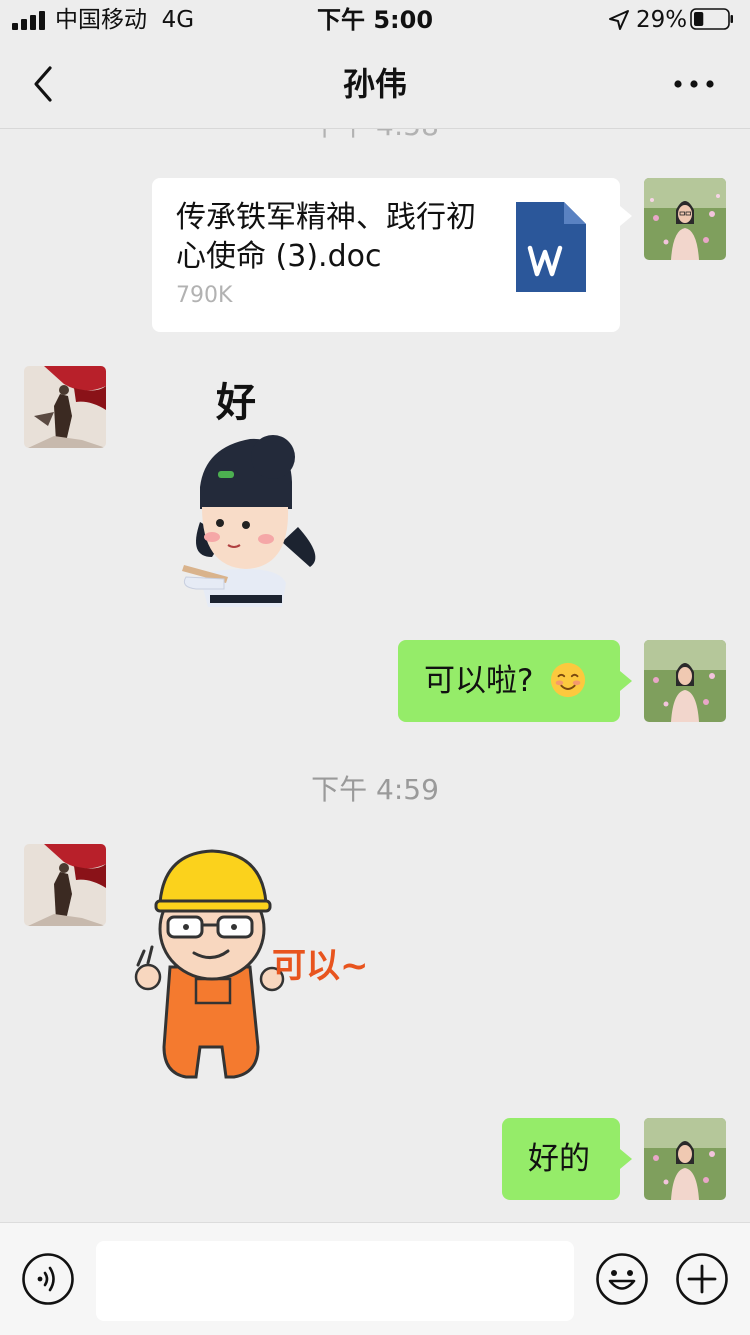 The height and width of the screenshot is (1335, 750). What do you see at coordinates (568, 680) in the screenshot?
I see `smiling-face-emoji-icon` at bounding box center [568, 680].